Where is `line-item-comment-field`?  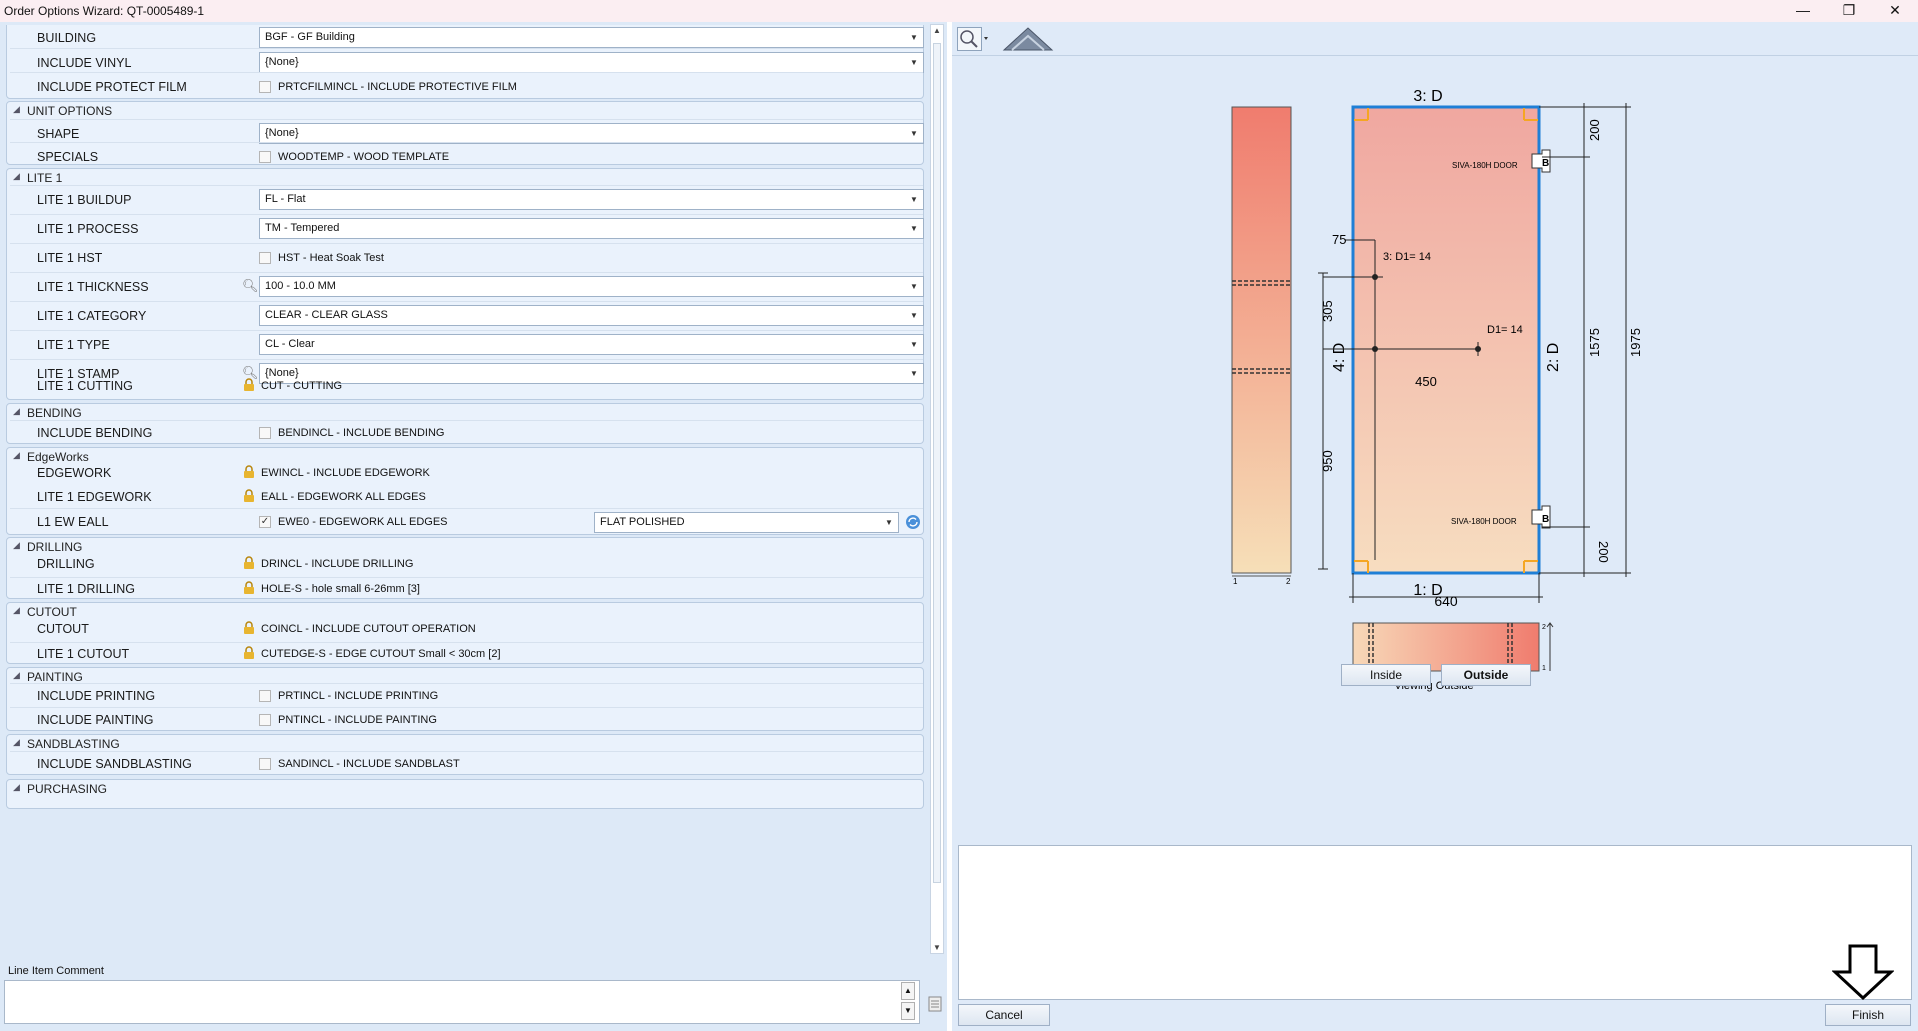 line-item-comment-field is located at coordinates (462, 1002).